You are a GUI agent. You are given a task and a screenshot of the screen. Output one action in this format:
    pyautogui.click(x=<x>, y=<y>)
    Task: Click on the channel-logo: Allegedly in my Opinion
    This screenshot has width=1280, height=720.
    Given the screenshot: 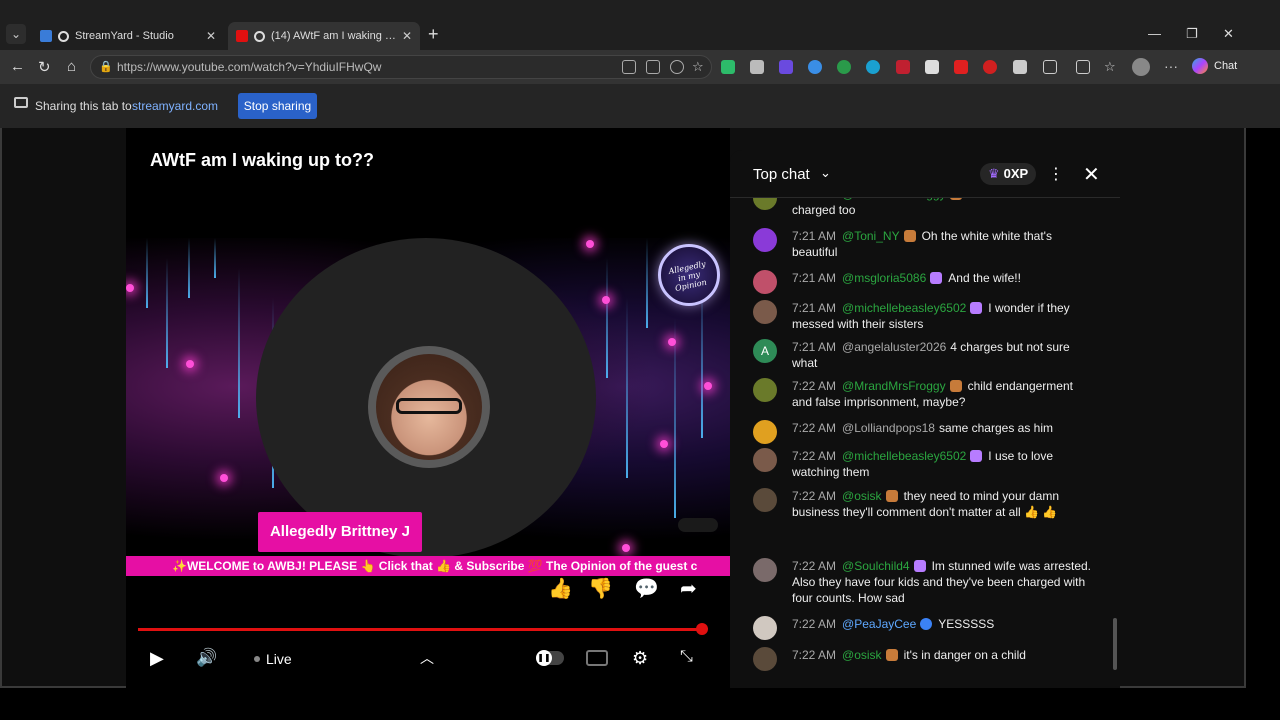 What is the action you would take?
    pyautogui.click(x=689, y=275)
    